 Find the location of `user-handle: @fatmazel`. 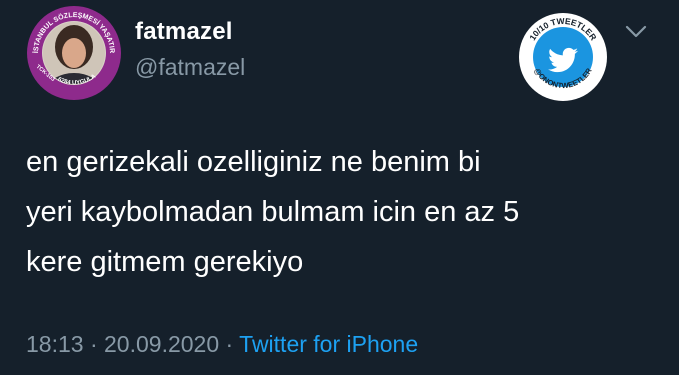

user-handle: @fatmazel is located at coordinates (190, 67).